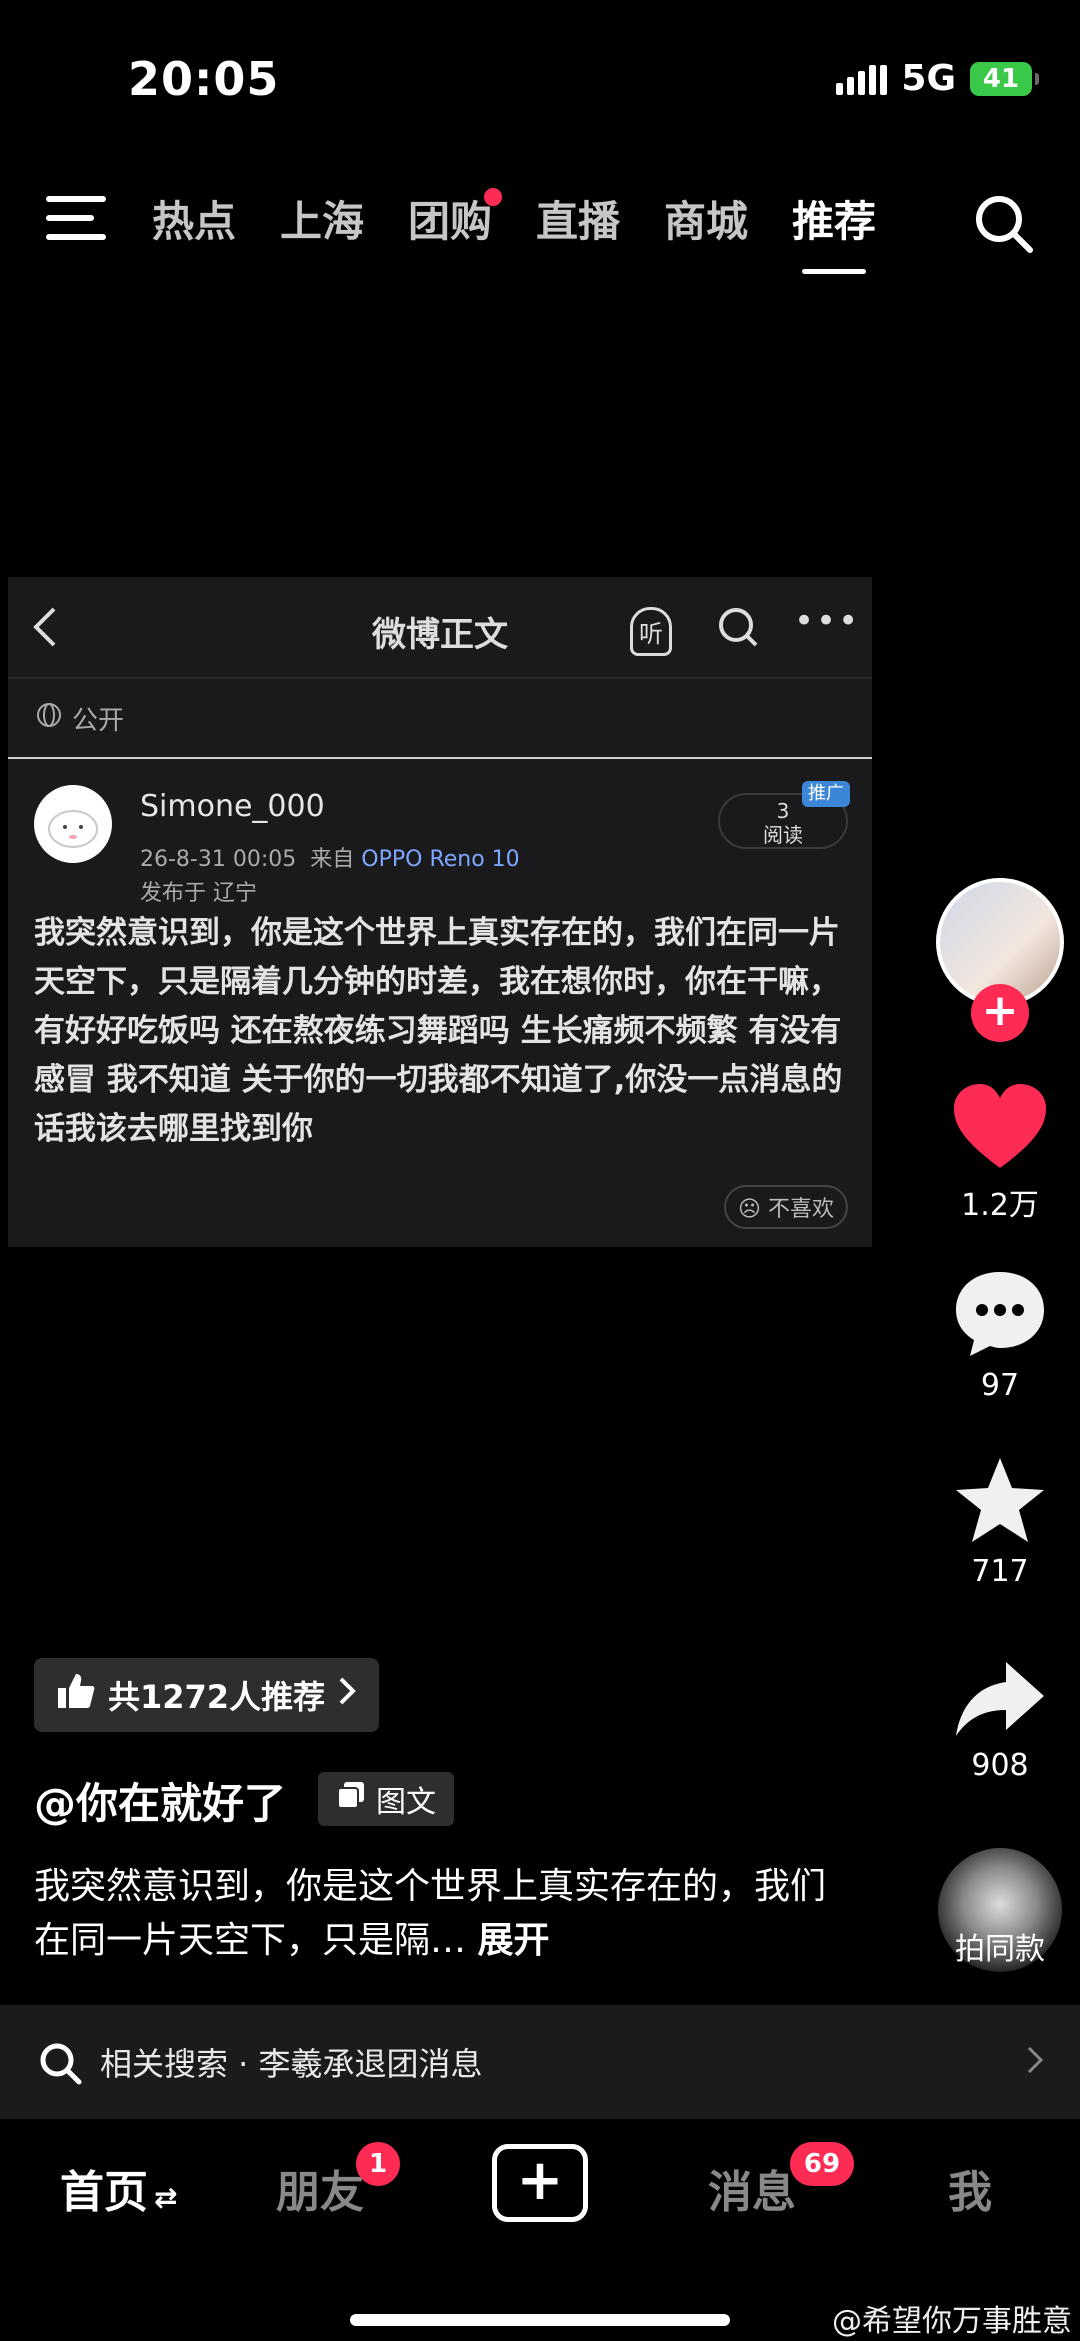 The height and width of the screenshot is (2341, 1080). What do you see at coordinates (928, 78) in the screenshot?
I see `network-type: 5G` at bounding box center [928, 78].